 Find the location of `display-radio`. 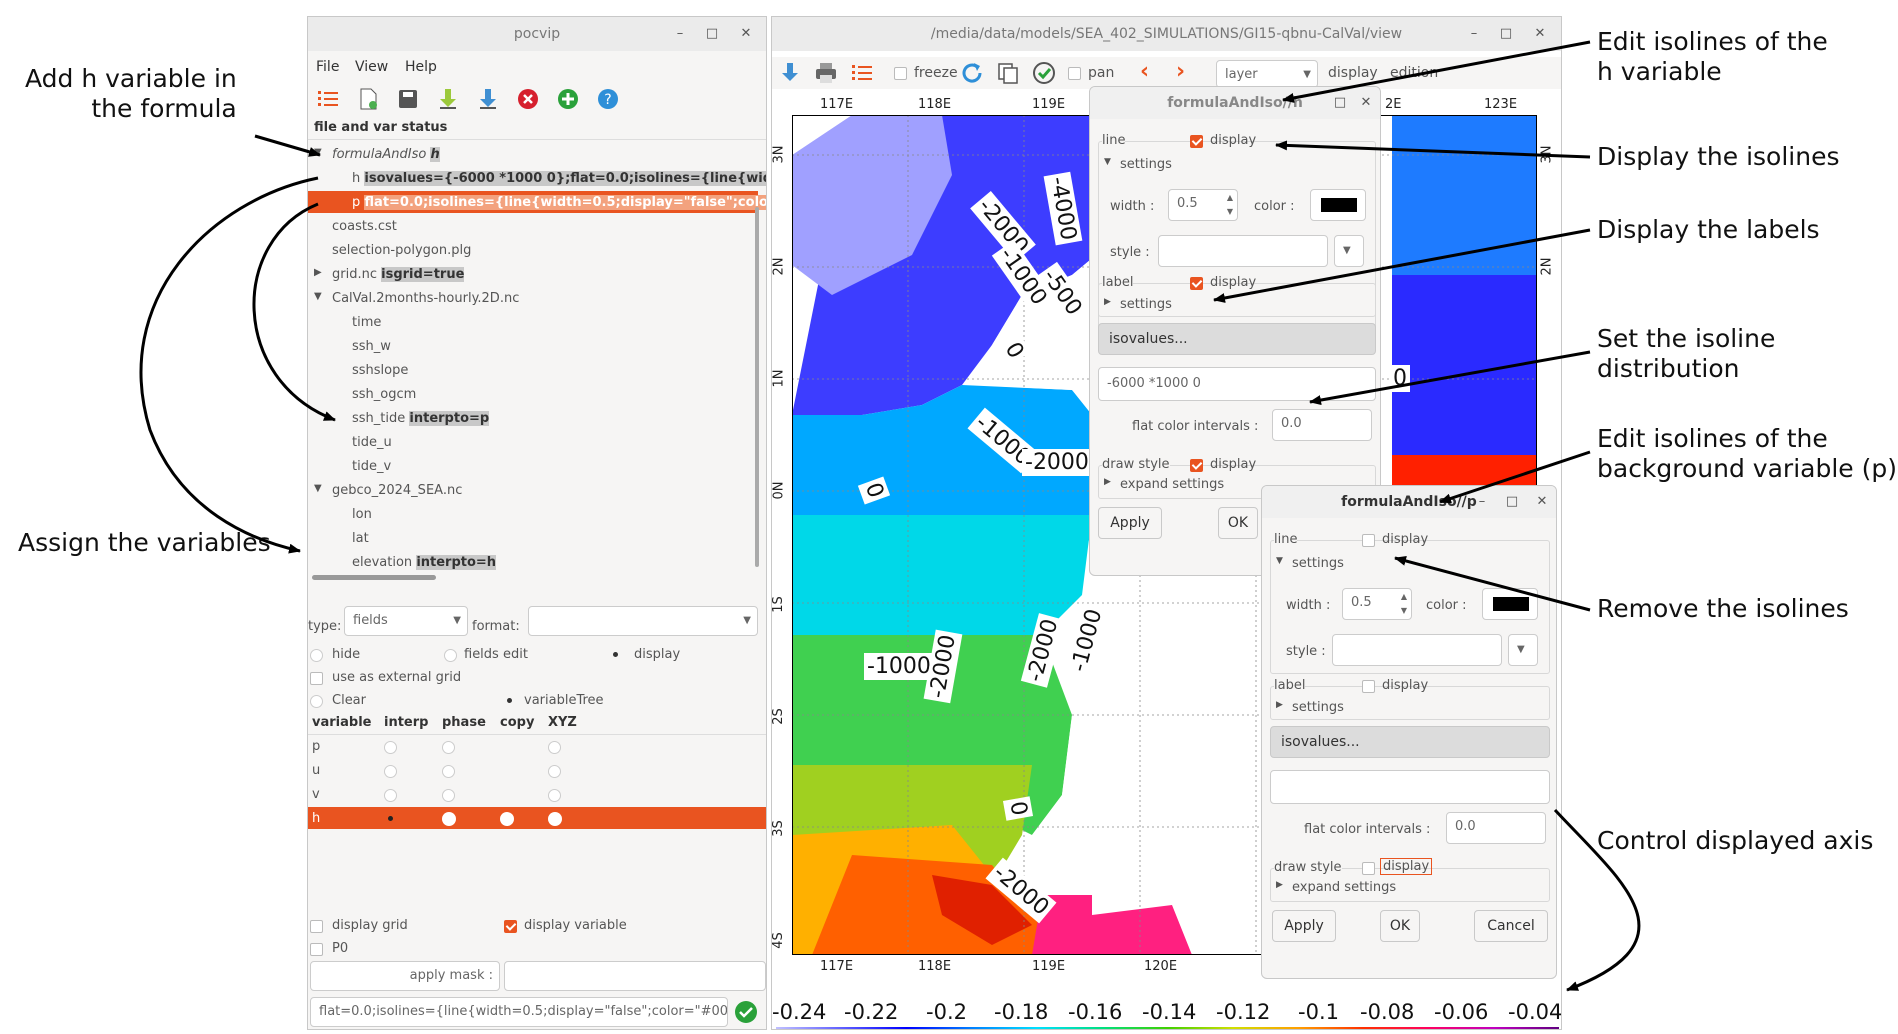

display-radio is located at coordinates (616, 655).